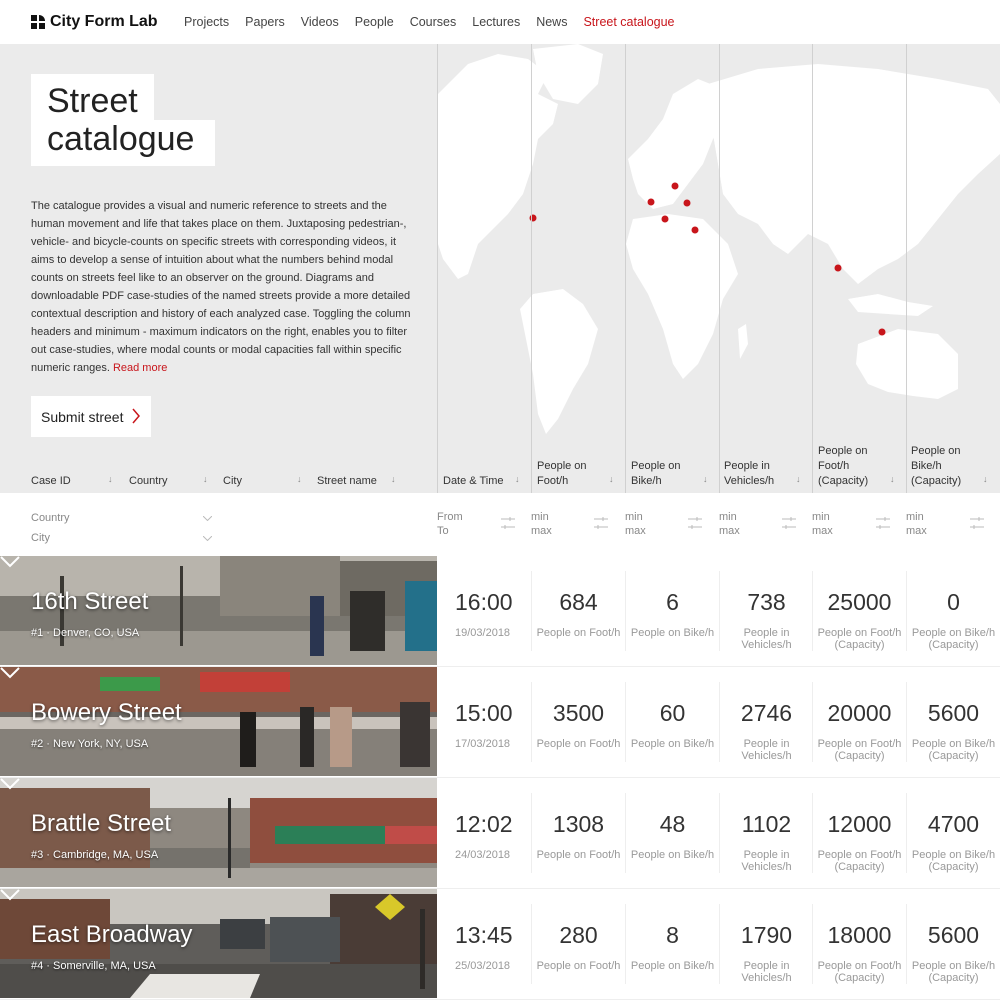 This screenshot has height=1000, width=1000. What do you see at coordinates (473, 481) in the screenshot?
I see `col-header-date-time: Date & Time` at bounding box center [473, 481].